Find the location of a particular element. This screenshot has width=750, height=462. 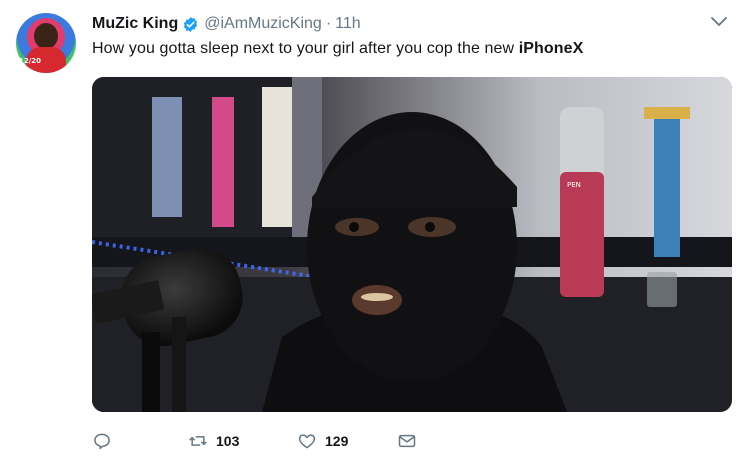

retweet-icon is located at coordinates (198, 441).